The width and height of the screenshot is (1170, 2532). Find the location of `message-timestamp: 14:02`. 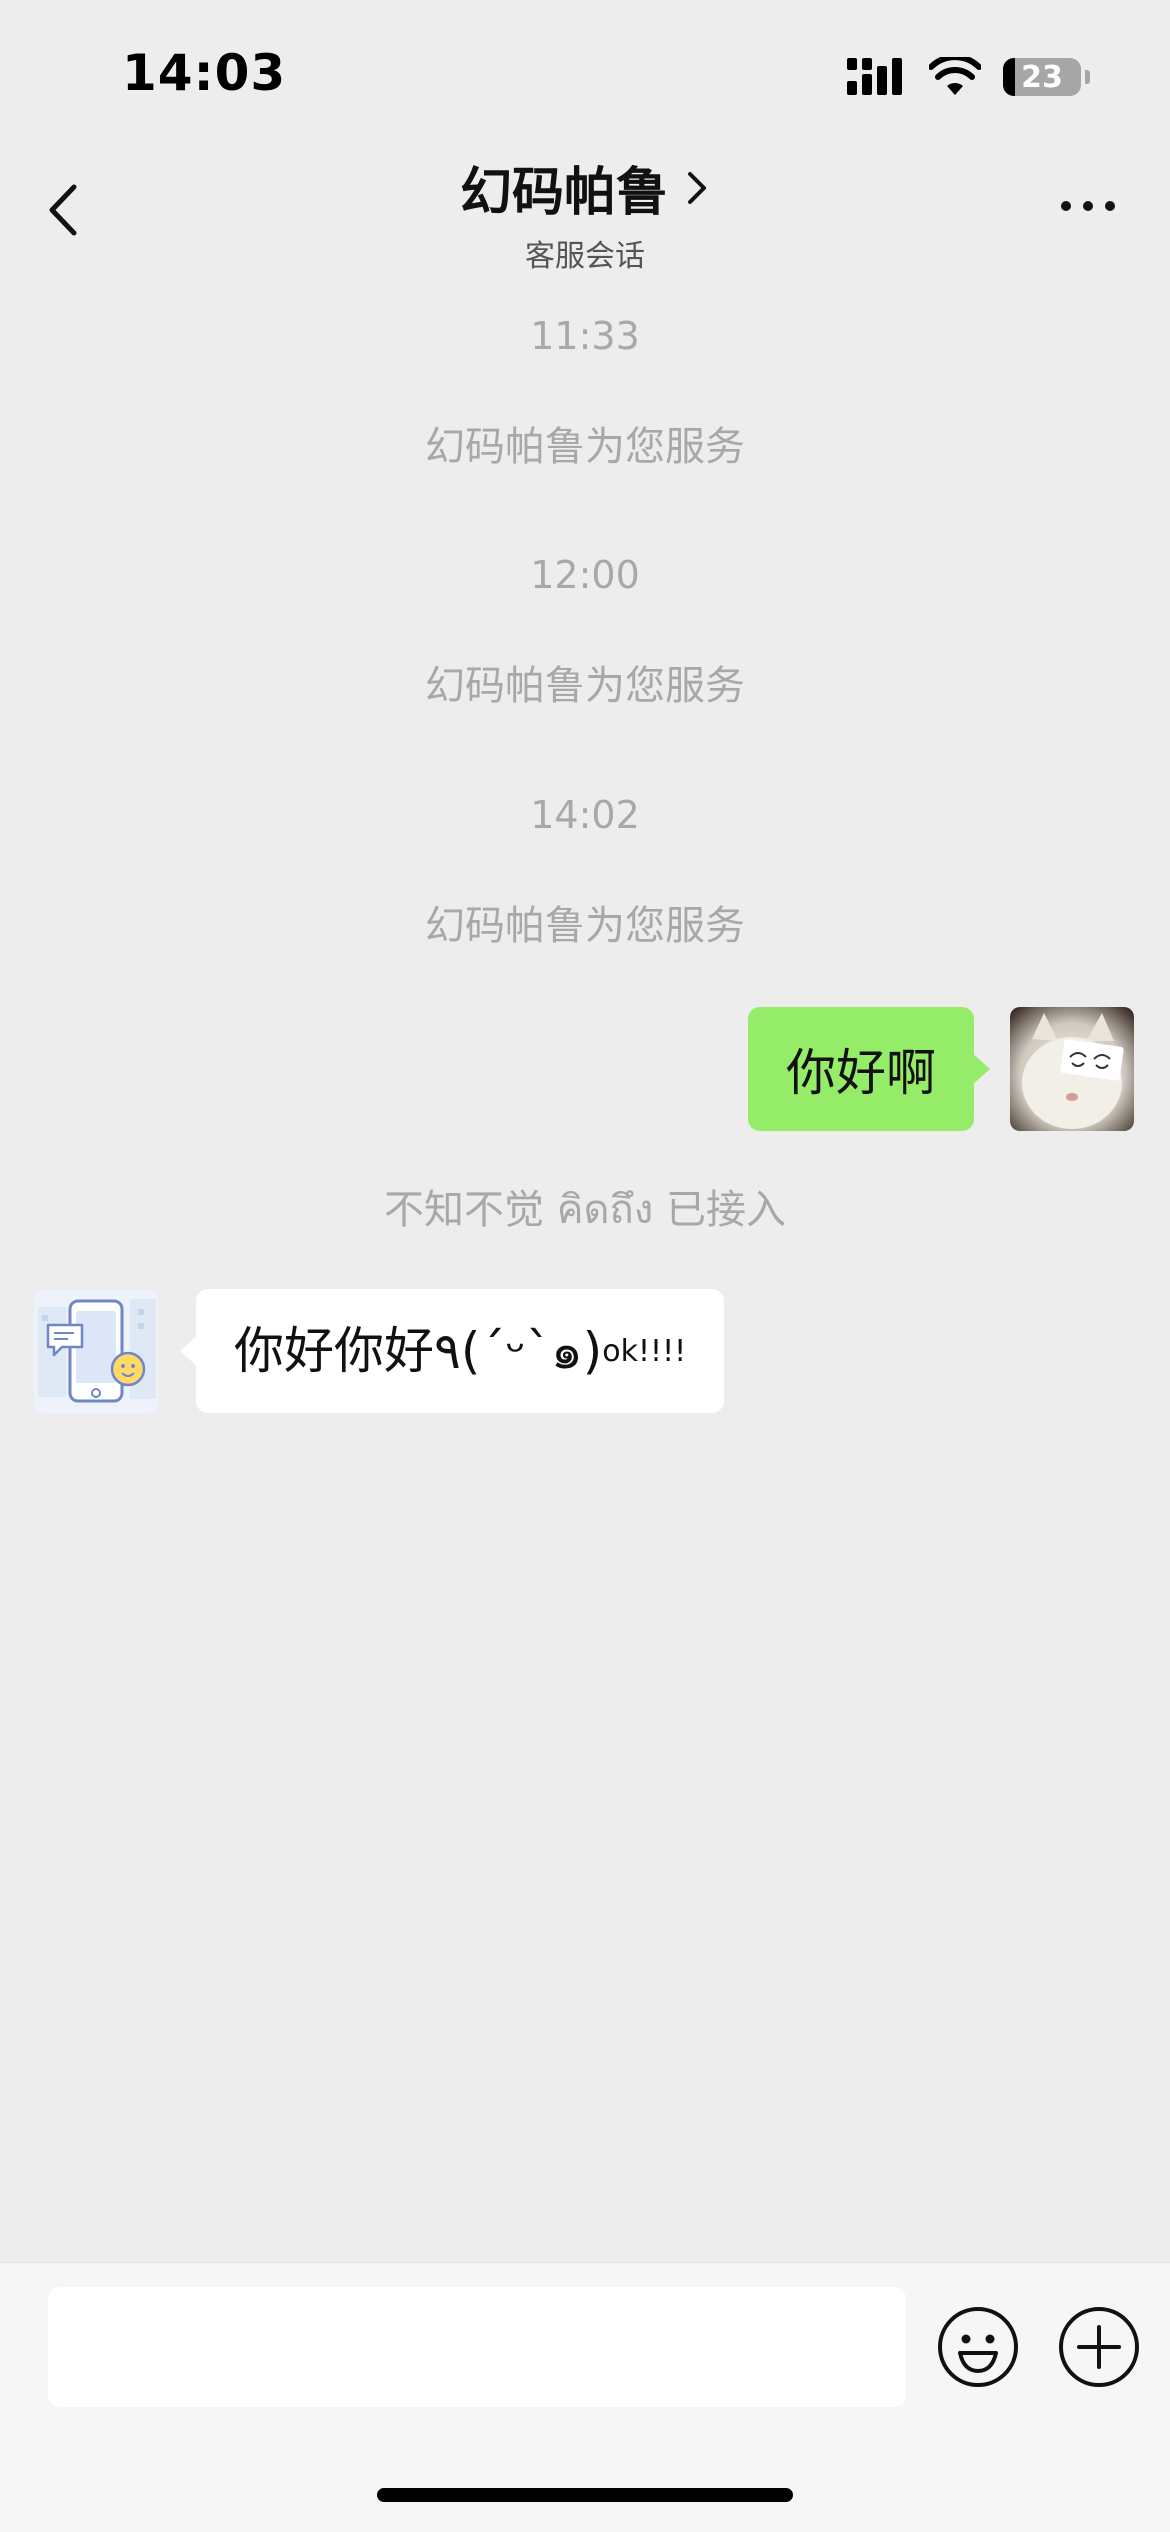

message-timestamp: 14:02 is located at coordinates (585, 815).